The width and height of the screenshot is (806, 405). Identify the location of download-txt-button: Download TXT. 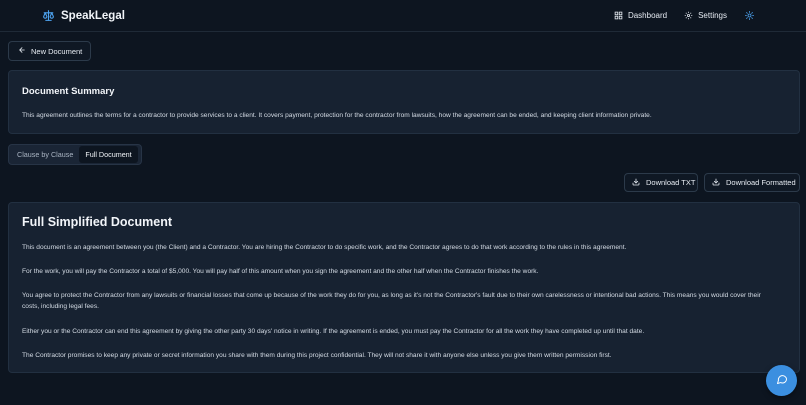
(661, 182).